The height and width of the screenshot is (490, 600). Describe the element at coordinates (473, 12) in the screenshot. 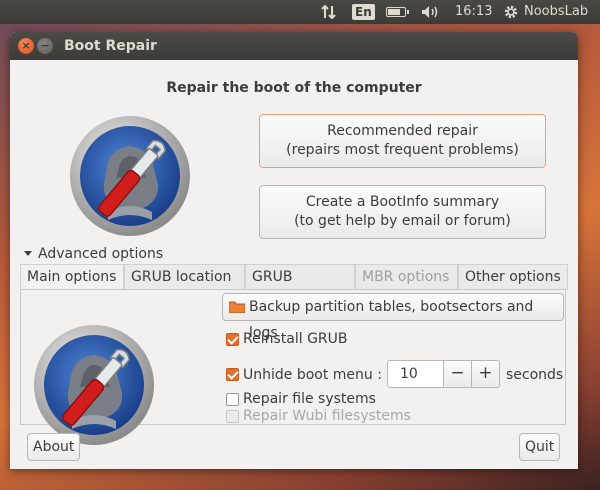

I see `clock: 16:13` at that location.